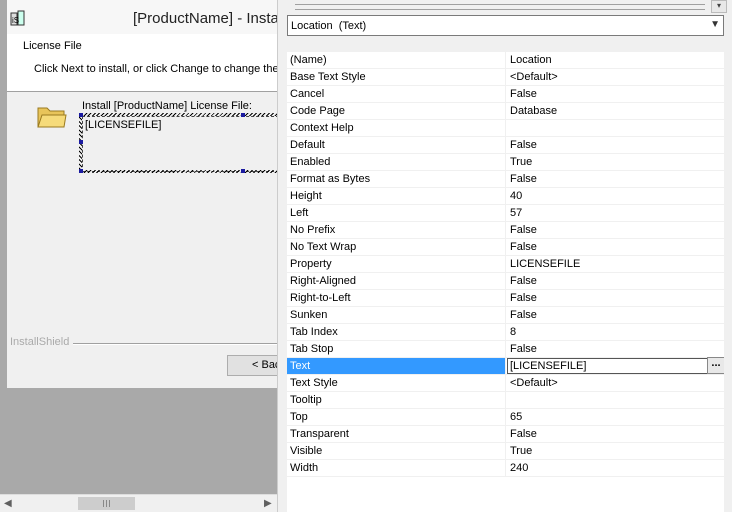 The image size is (732, 512). Describe the element at coordinates (396, 298) in the screenshot. I see `property-name: Right-to-Left` at that location.